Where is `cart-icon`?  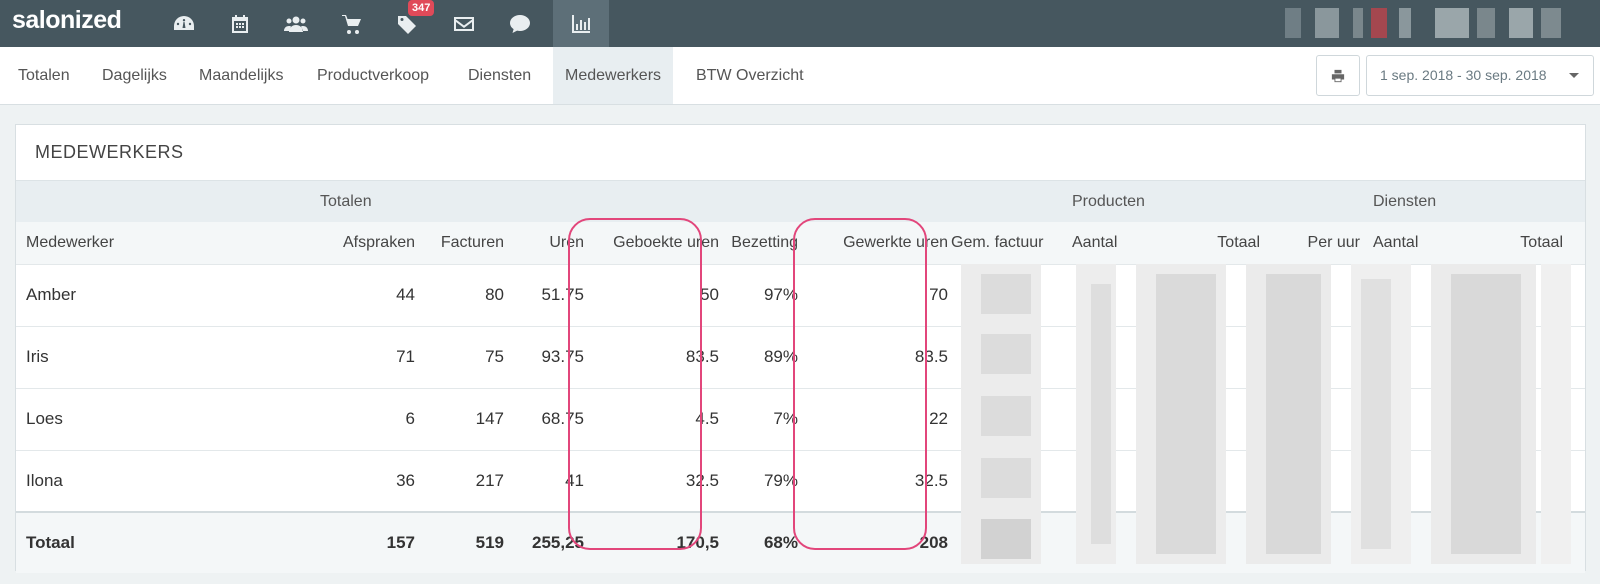
cart-icon is located at coordinates (352, 23).